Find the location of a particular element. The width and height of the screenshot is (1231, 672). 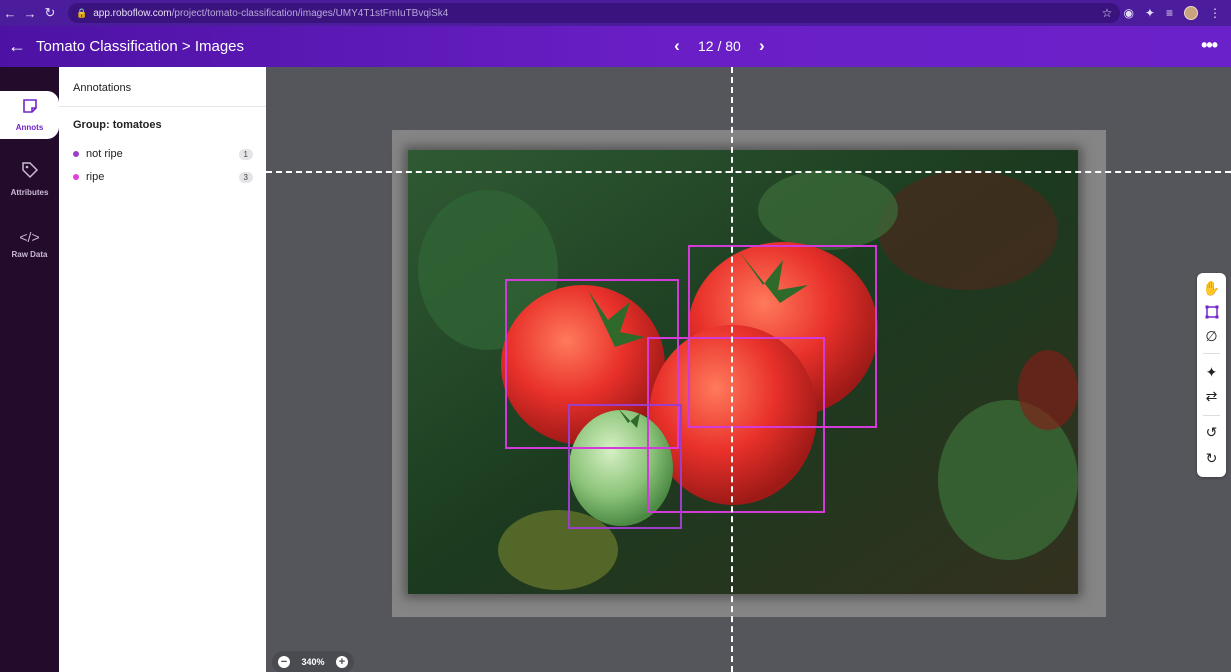

arrow-left-icon: ← is located at coordinates (17, 46).